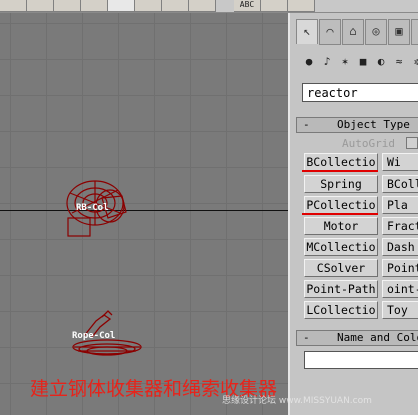  What do you see at coordinates (306, 337) in the screenshot?
I see `rollout-collapse-icon-2: -` at bounding box center [306, 337].